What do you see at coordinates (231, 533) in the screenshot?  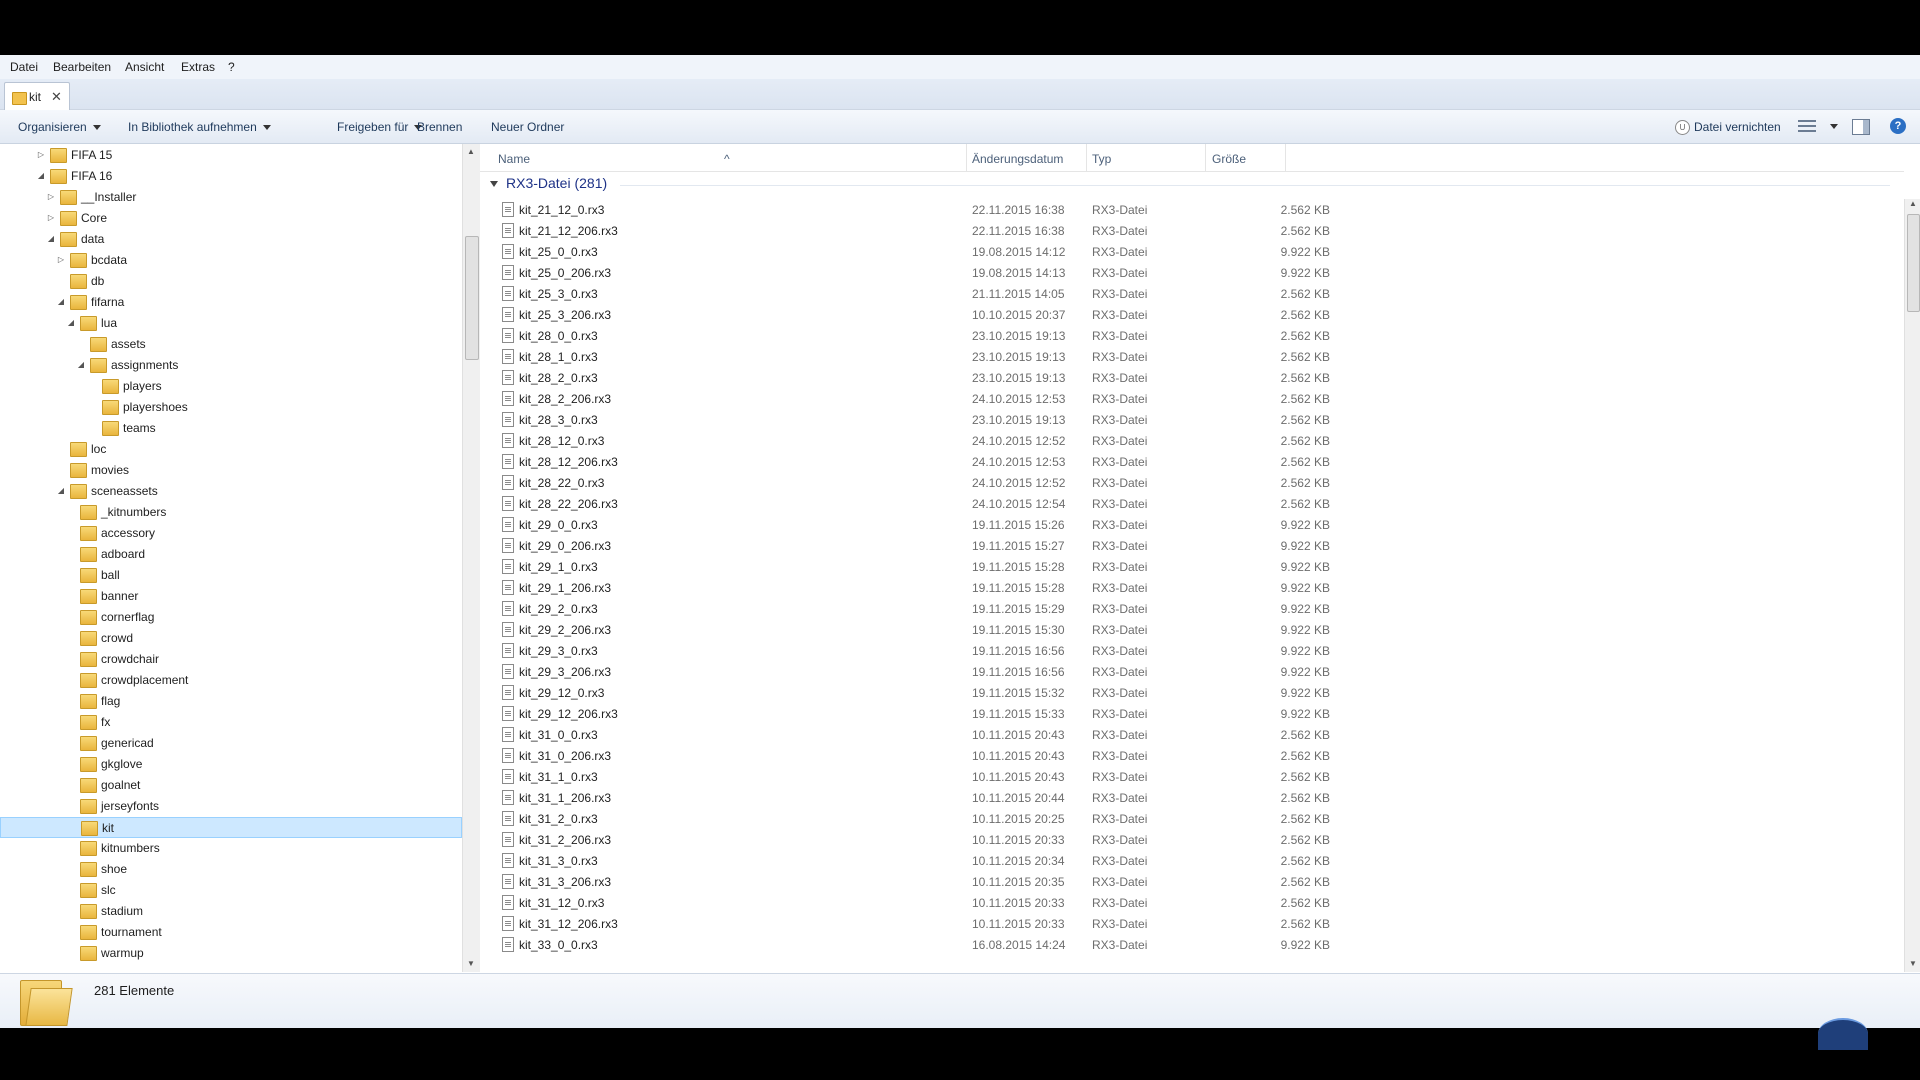 I see `tree-item: accessory` at bounding box center [231, 533].